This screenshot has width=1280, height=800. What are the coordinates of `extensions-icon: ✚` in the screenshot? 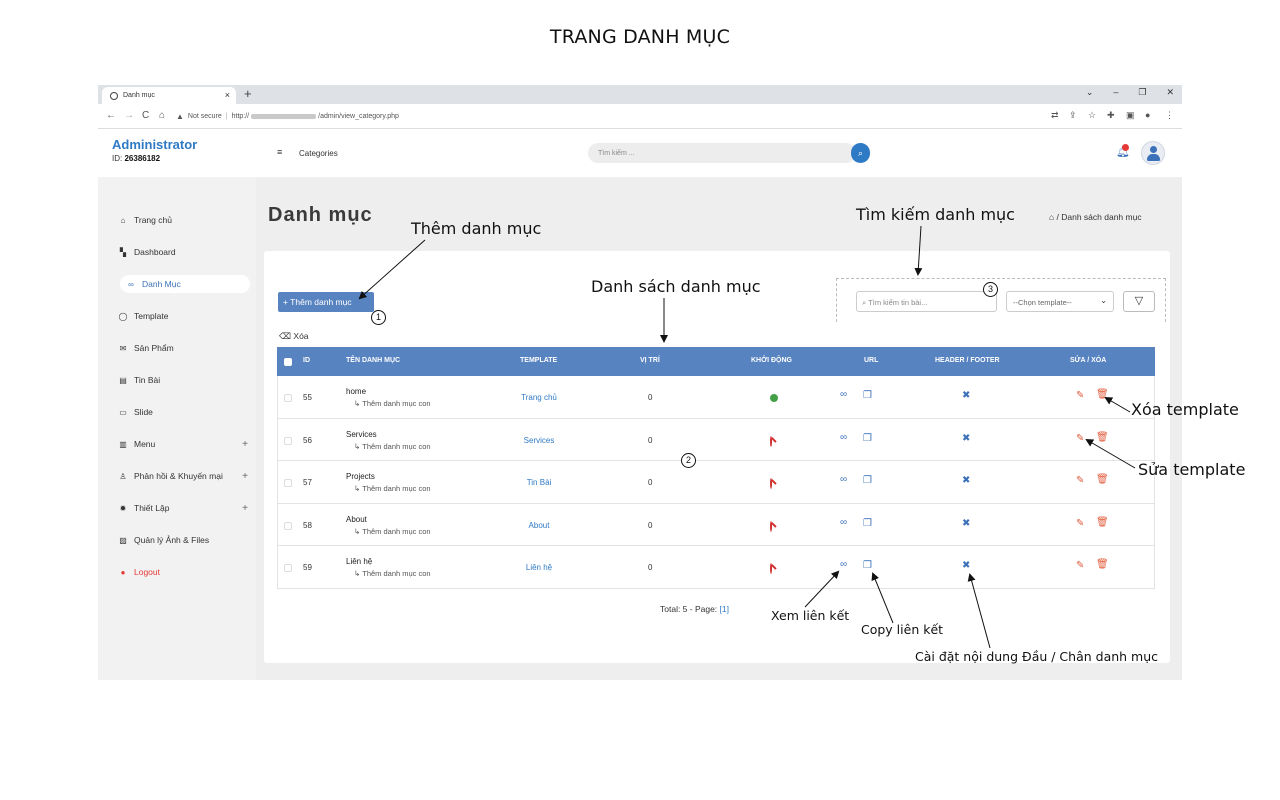 It's located at (1111, 115).